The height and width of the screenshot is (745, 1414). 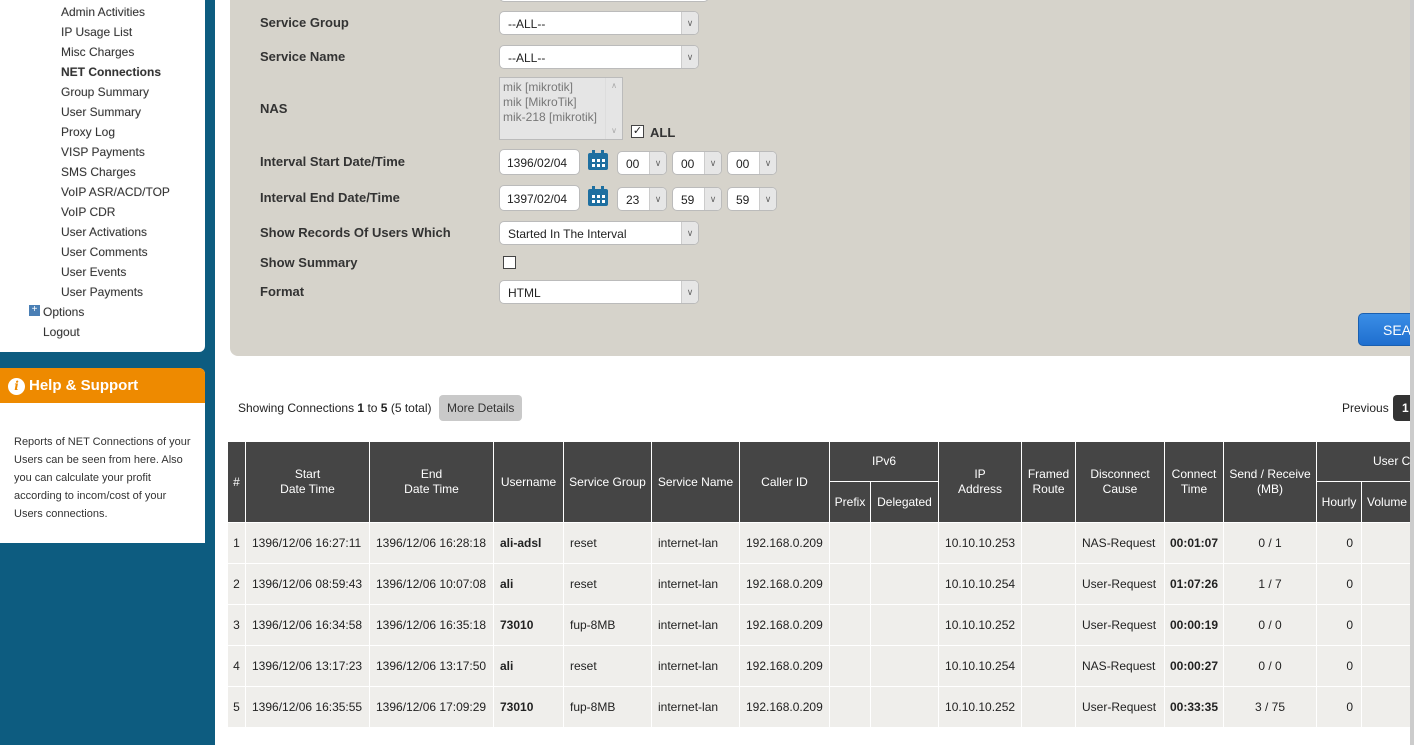 What do you see at coordinates (431, 482) in the screenshot?
I see `col-end: End Date Time` at bounding box center [431, 482].